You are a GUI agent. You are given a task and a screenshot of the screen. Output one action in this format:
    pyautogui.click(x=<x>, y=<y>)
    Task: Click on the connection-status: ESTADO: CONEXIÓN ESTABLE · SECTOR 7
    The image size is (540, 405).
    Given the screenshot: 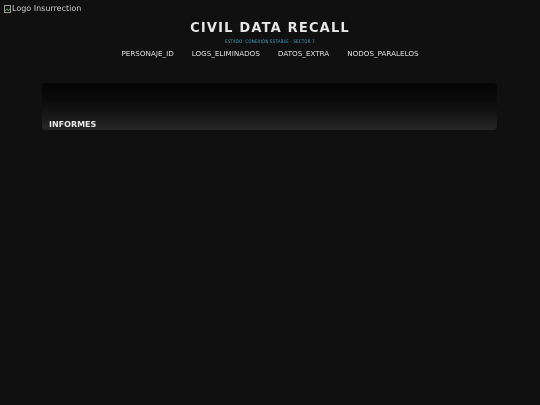 What is the action you would take?
    pyautogui.click(x=270, y=41)
    